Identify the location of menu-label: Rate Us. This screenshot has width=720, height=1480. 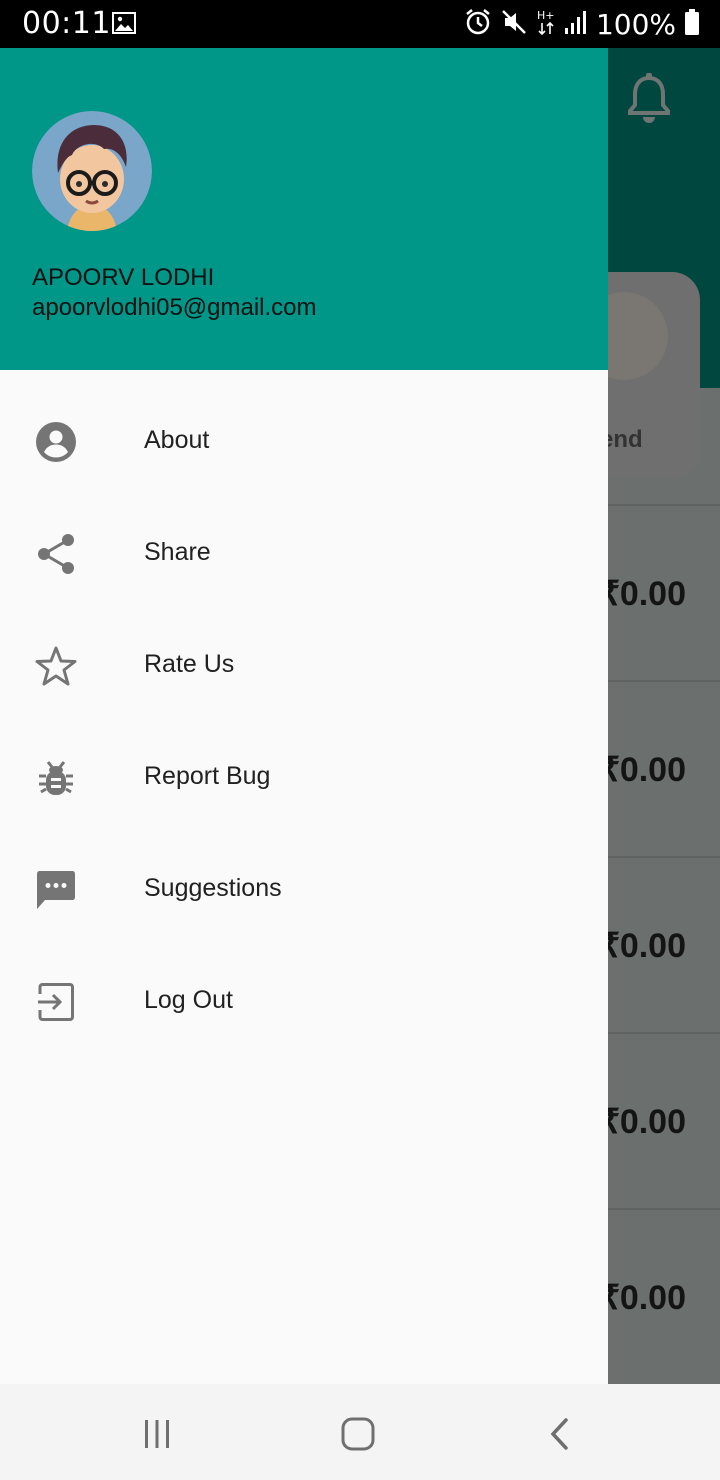
(189, 664).